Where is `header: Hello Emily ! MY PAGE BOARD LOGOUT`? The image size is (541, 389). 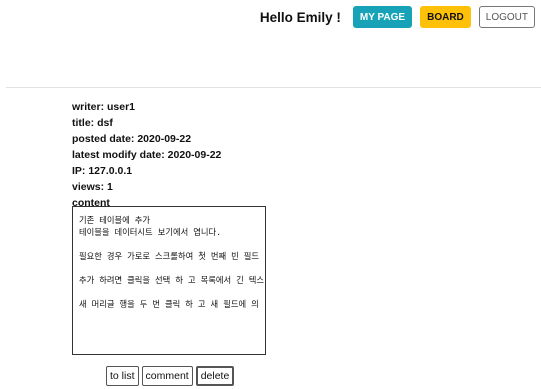 header: Hello Emily ! MY PAGE BOARD LOGOUT is located at coordinates (397, 17).